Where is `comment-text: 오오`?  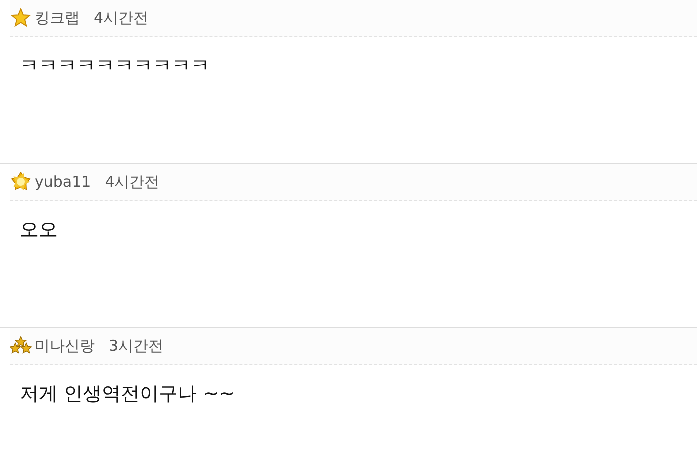
comment-text: 오오 is located at coordinates (39, 230).